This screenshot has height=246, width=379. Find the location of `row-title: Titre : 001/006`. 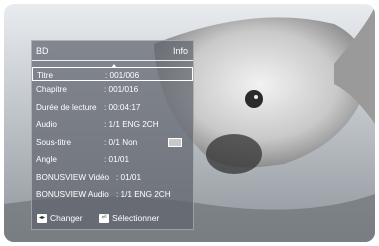

row-title: Titre : 001/006 is located at coordinates (112, 74).